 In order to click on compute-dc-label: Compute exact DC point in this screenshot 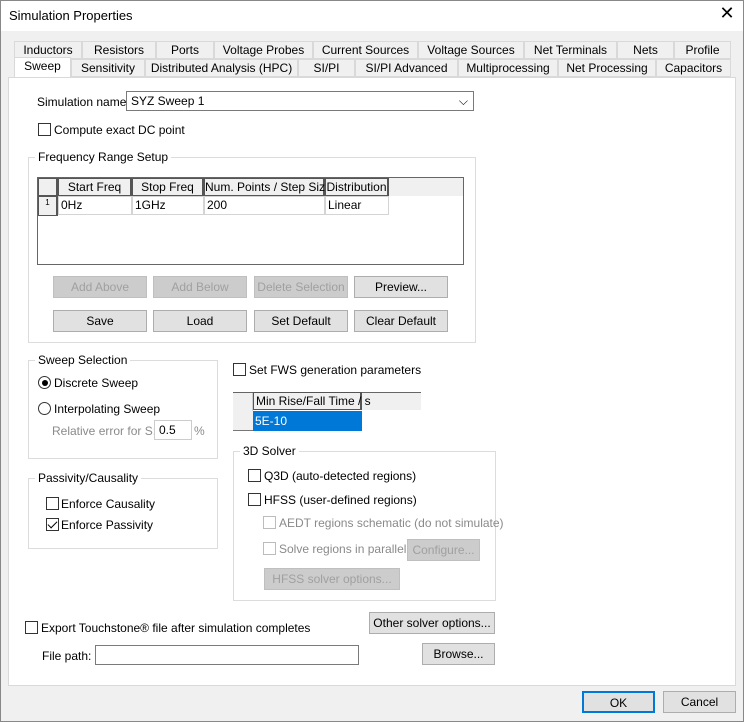, I will do `click(119, 130)`.